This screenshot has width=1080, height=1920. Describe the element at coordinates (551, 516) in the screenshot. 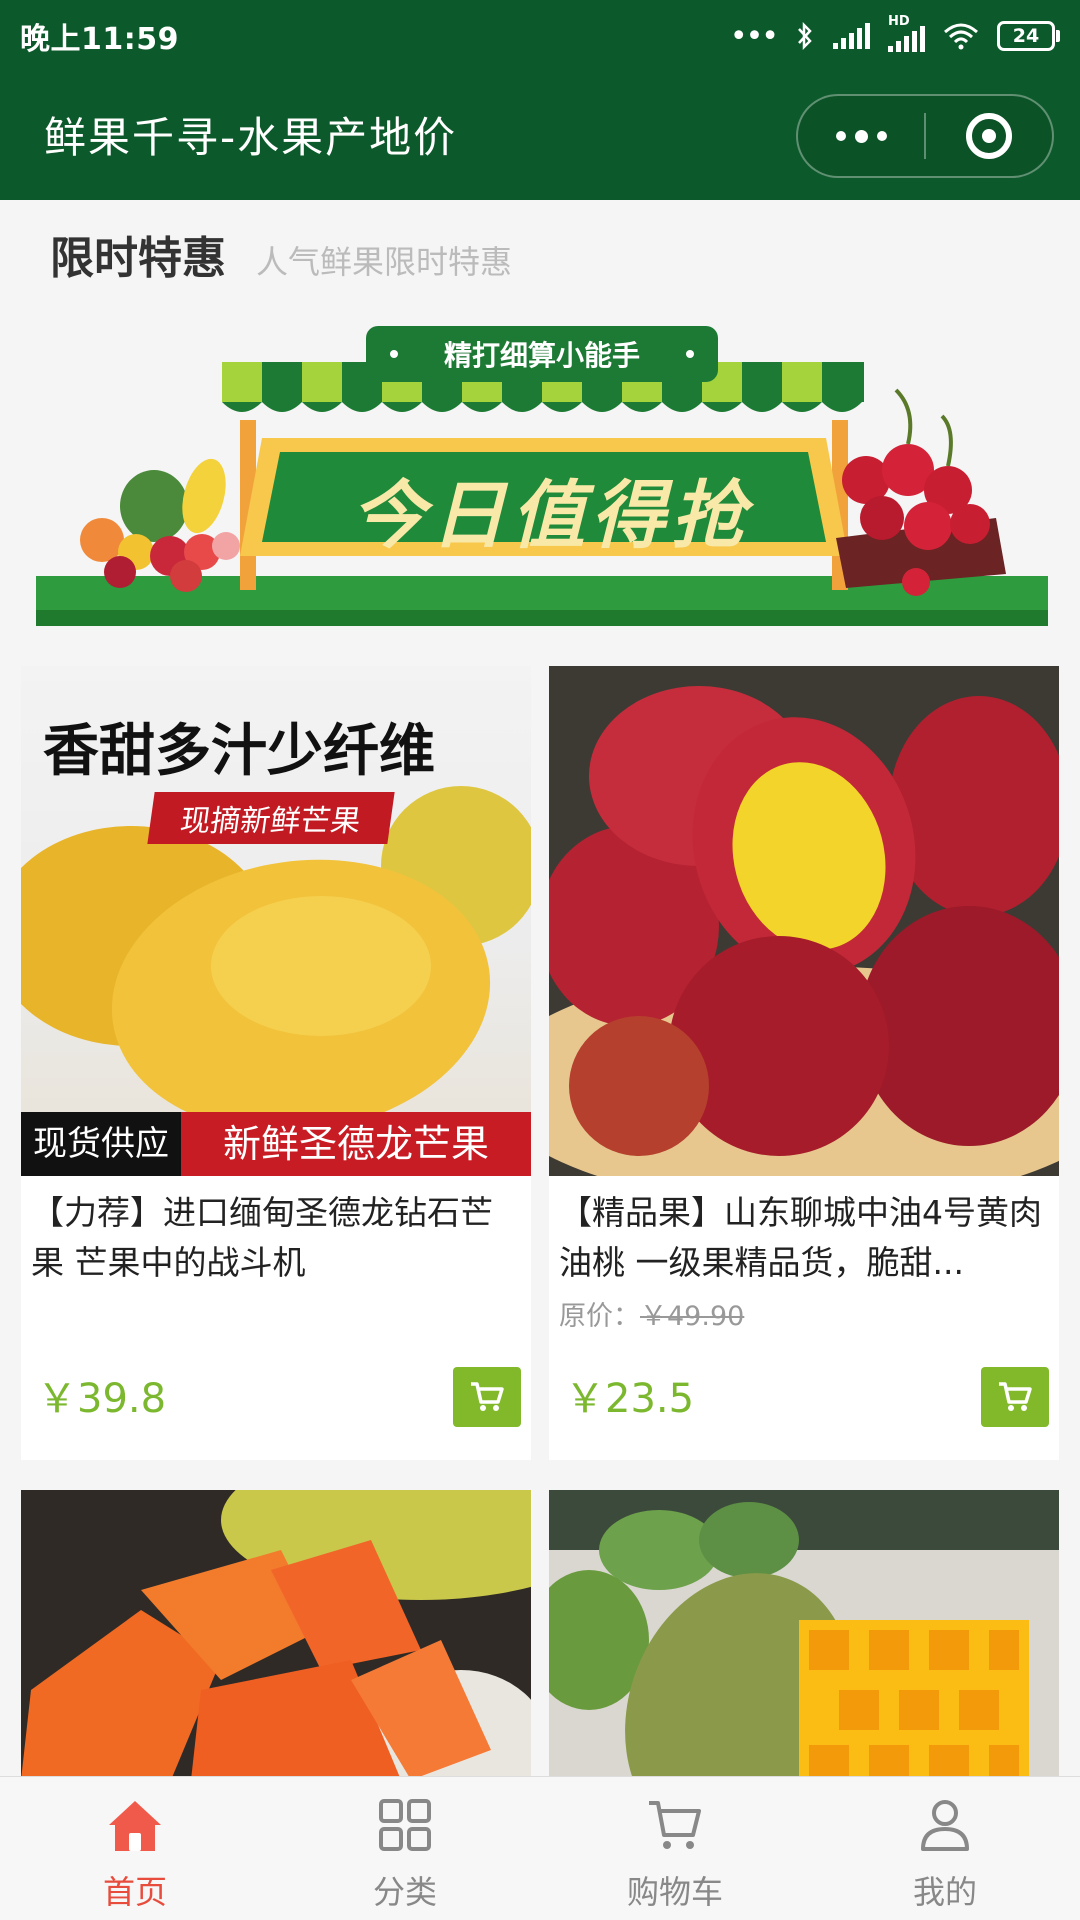

I see `banner-headline: 今日值得抢` at that location.